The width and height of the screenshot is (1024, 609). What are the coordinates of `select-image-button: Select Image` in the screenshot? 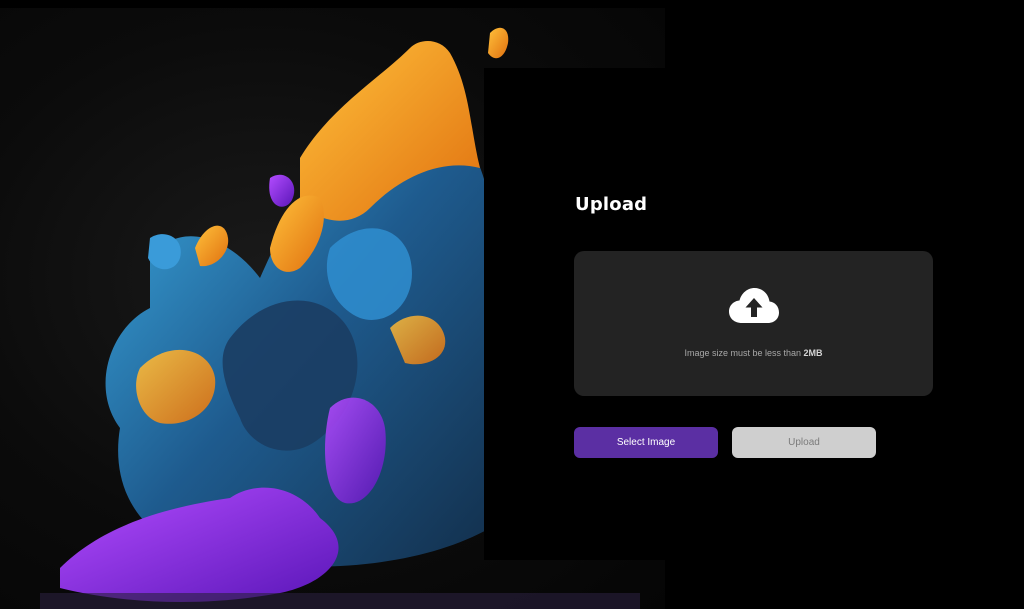 It's located at (646, 442).